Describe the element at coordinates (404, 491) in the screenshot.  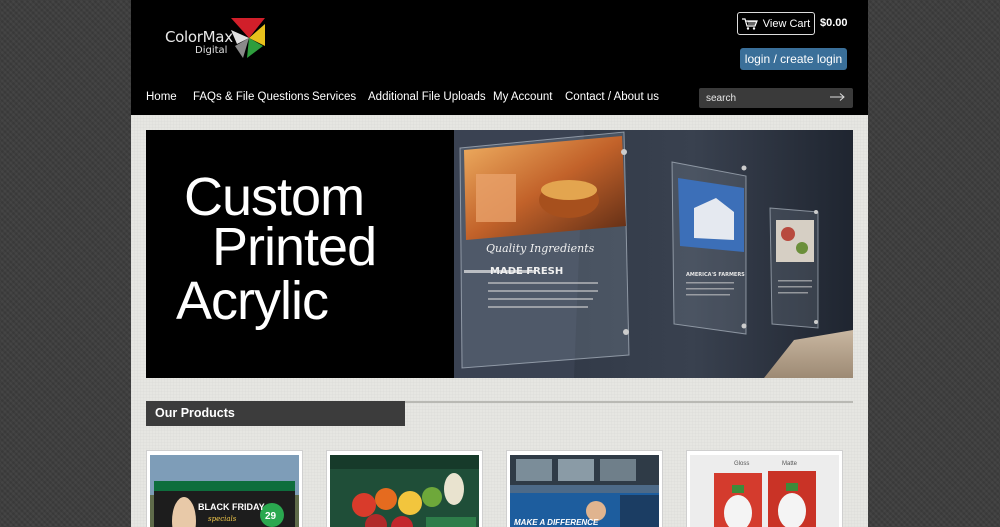
I see `product-image-produce` at that location.